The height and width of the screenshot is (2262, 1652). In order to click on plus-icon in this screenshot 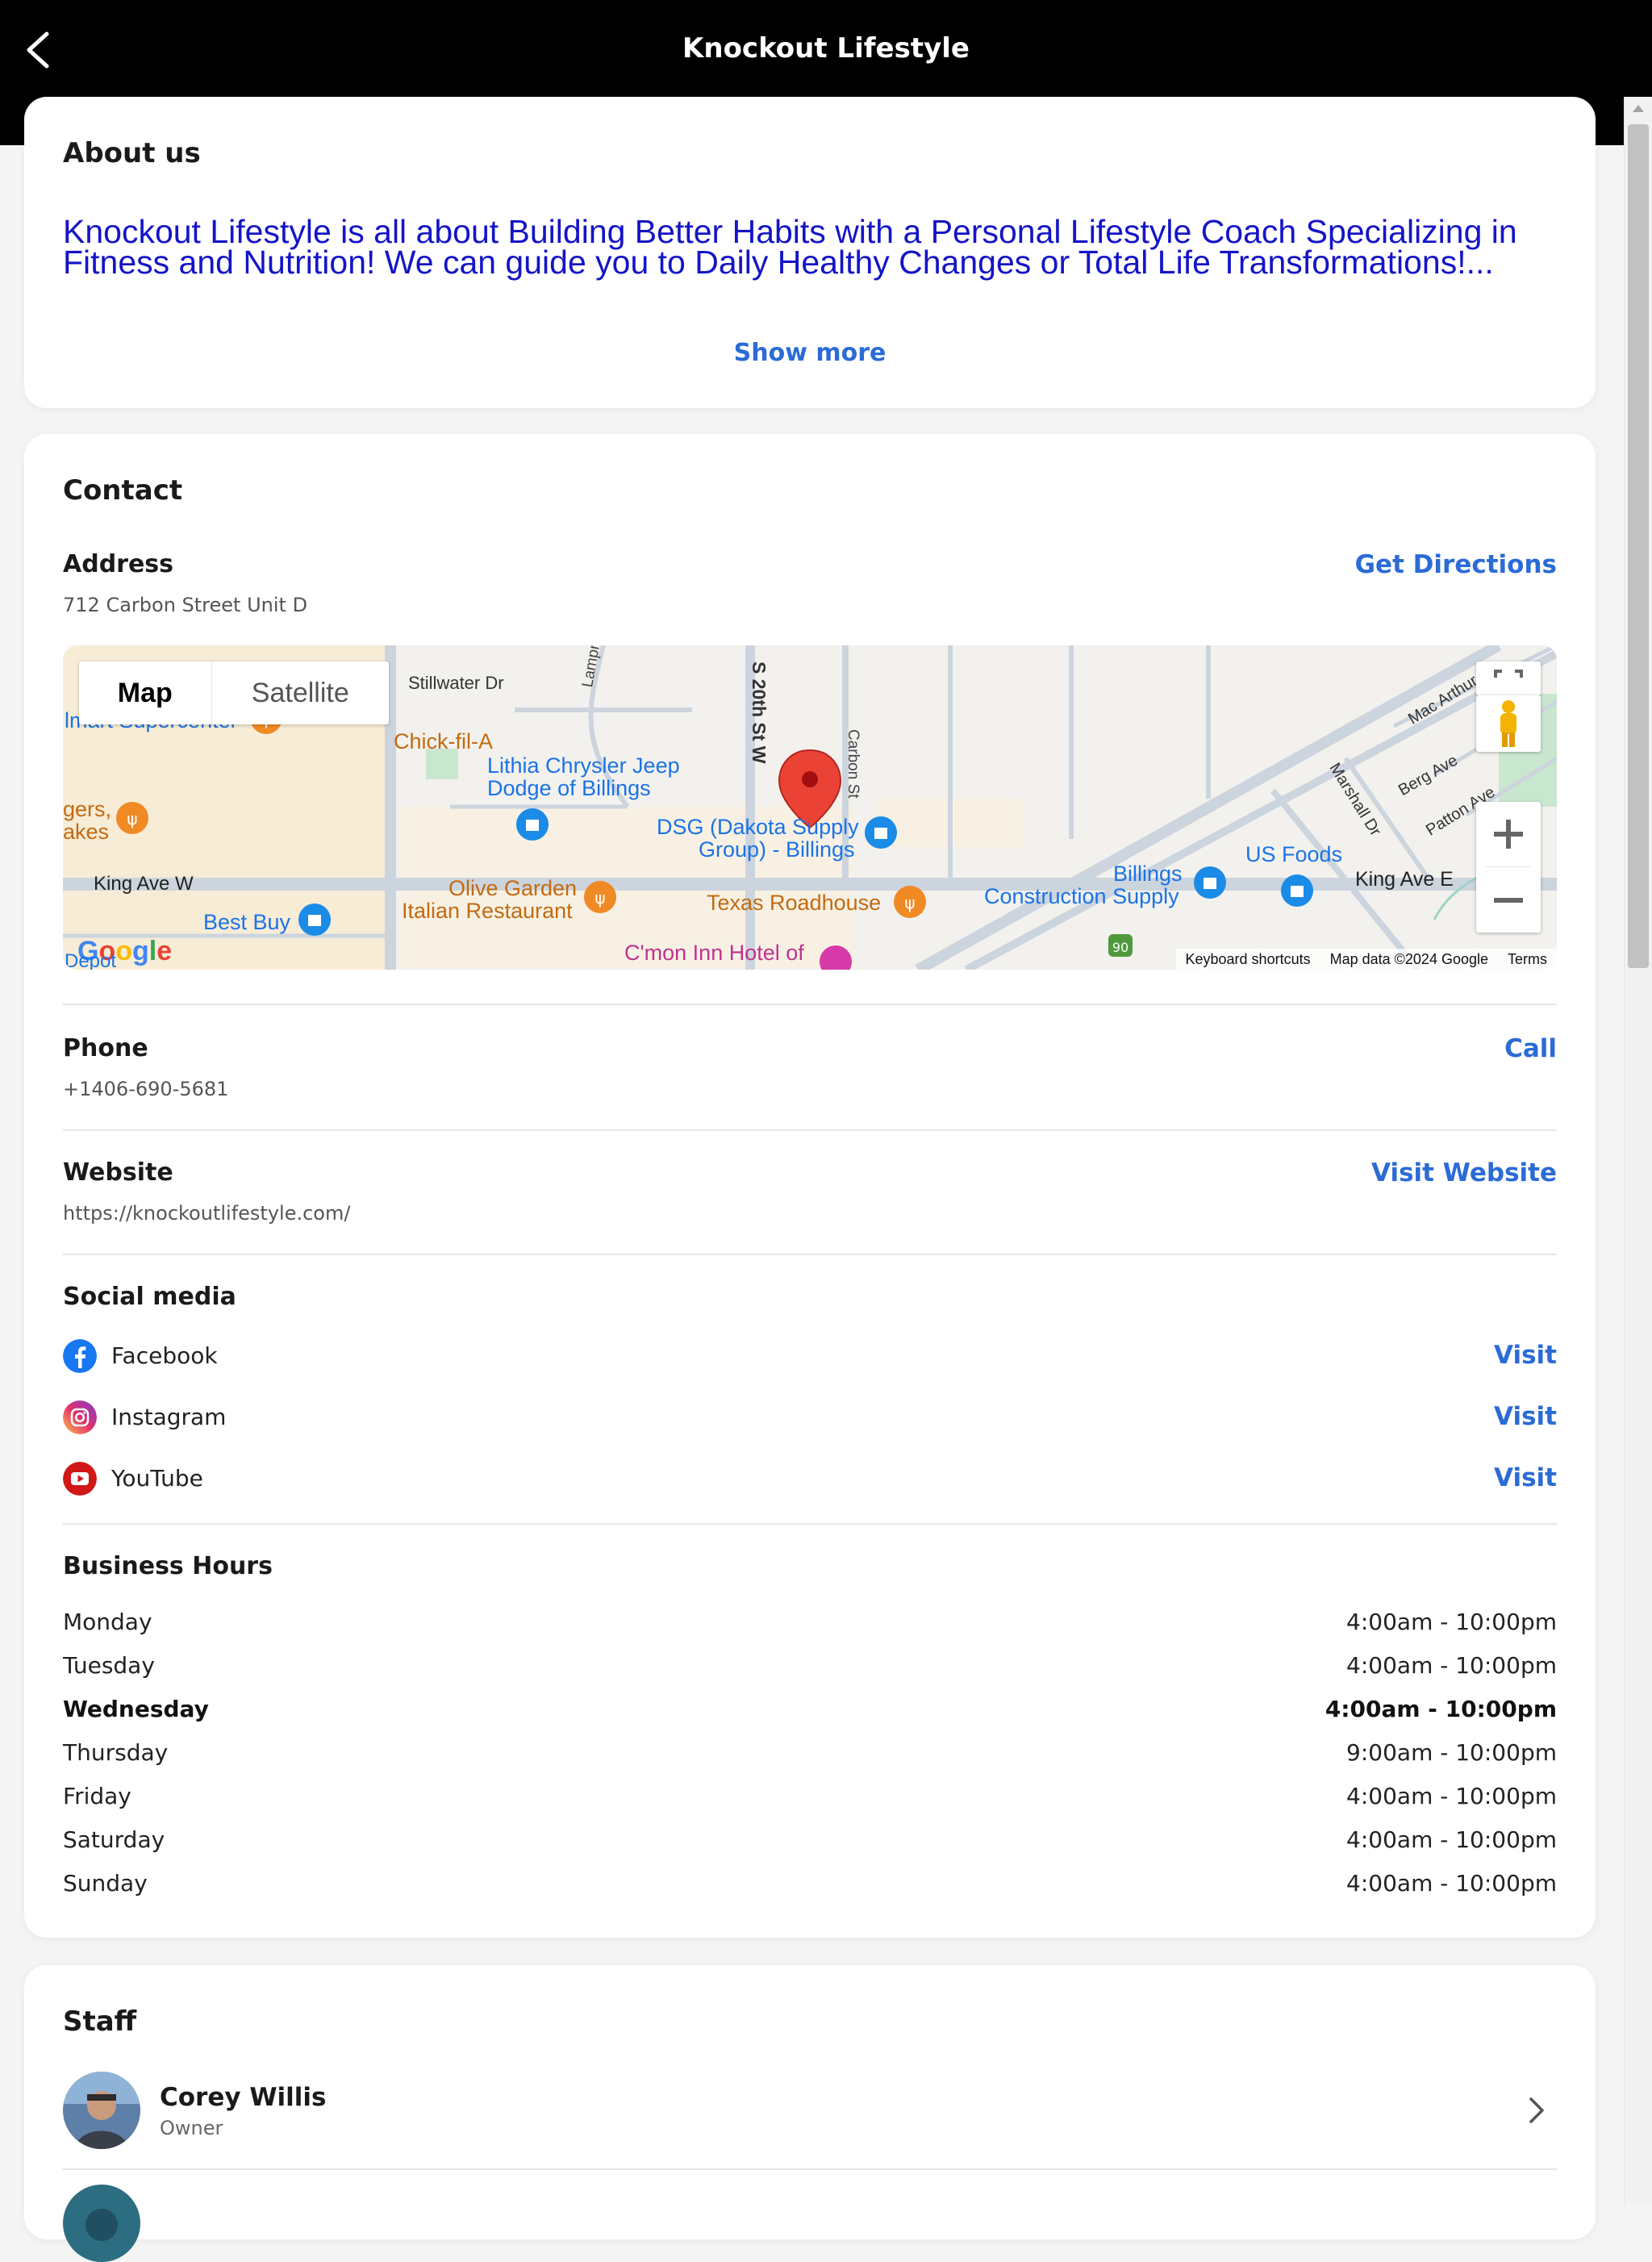, I will do `click(1508, 834)`.